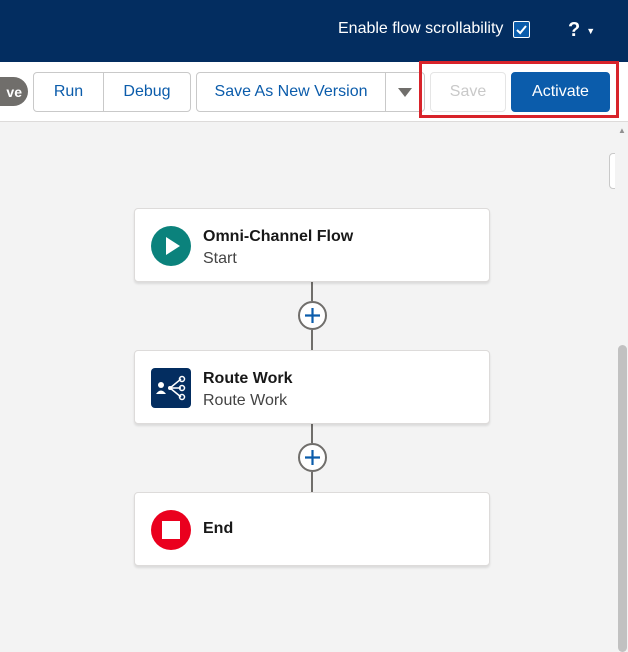  I want to click on save-options-dropdown, so click(405, 92).